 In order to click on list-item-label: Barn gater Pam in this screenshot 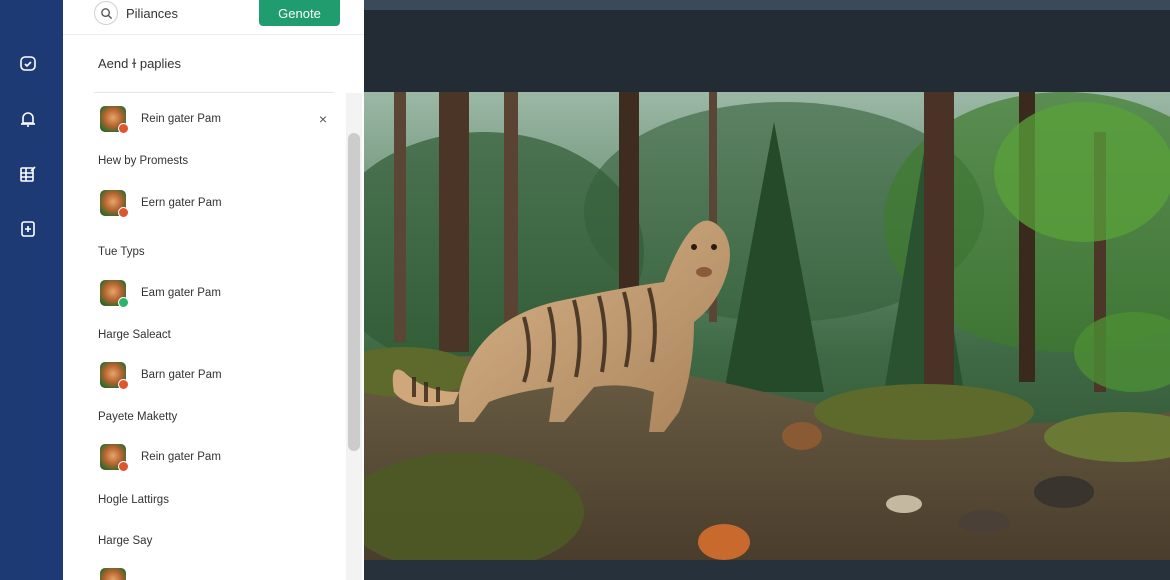, I will do `click(181, 375)`.